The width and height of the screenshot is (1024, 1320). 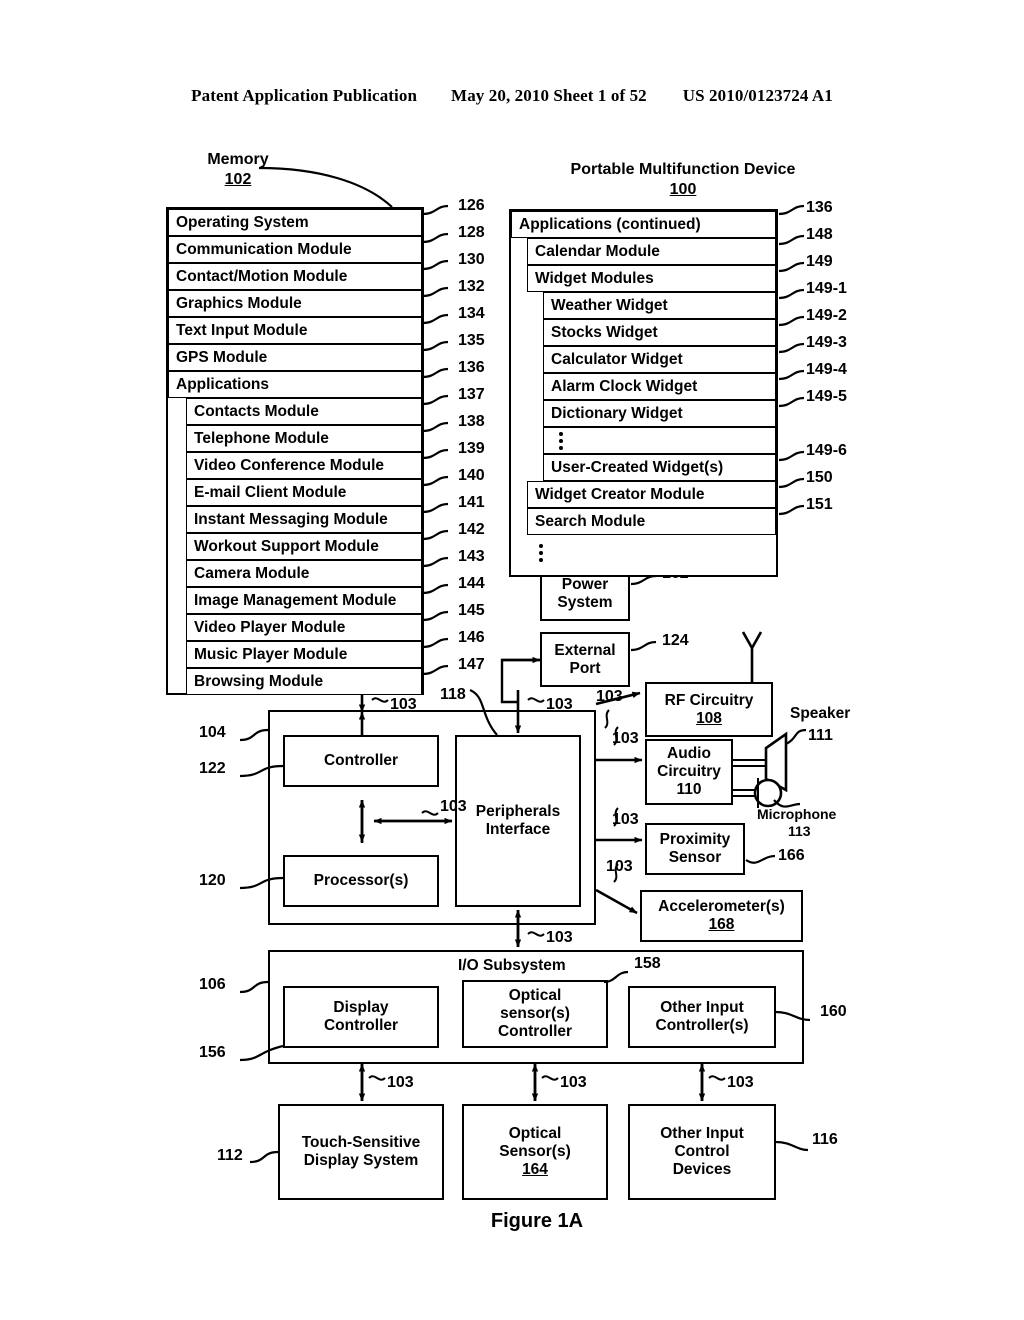 I want to click on stack-row: Calendar Module, so click(x=651, y=251).